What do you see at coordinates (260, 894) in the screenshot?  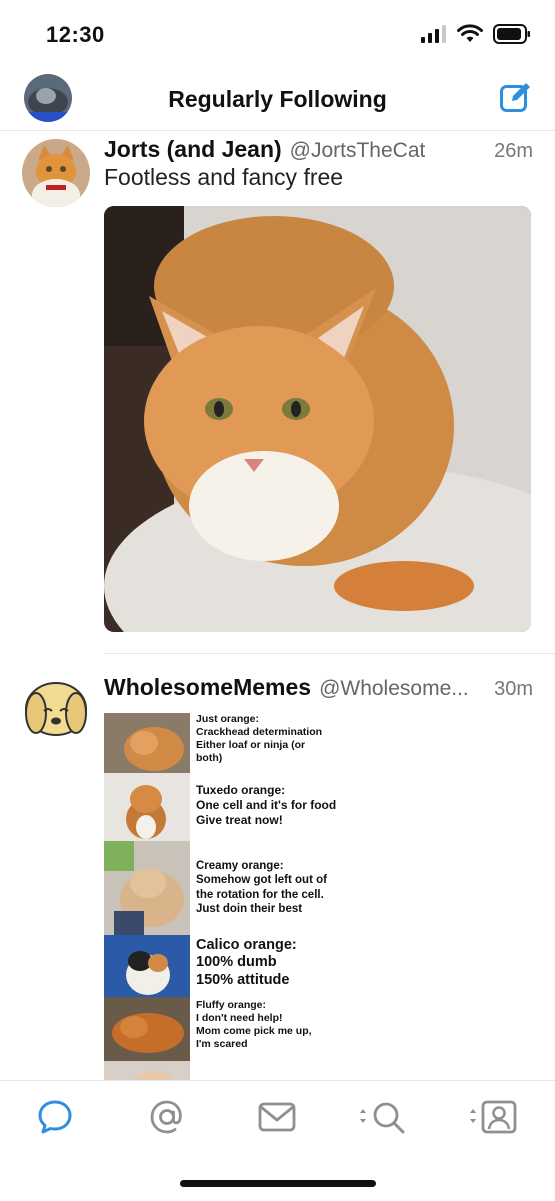 I see `meme-caption-line: the rotation for the cell.` at bounding box center [260, 894].